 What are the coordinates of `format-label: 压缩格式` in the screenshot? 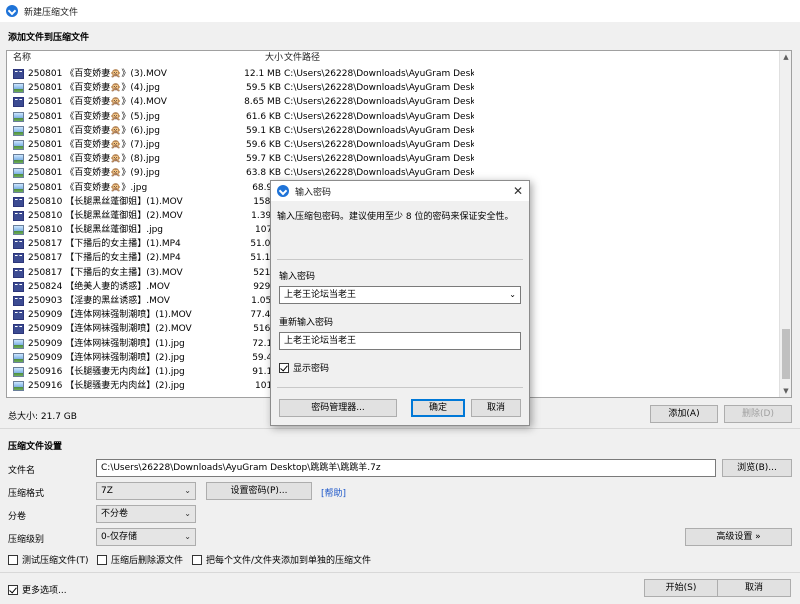 It's located at (26, 494).